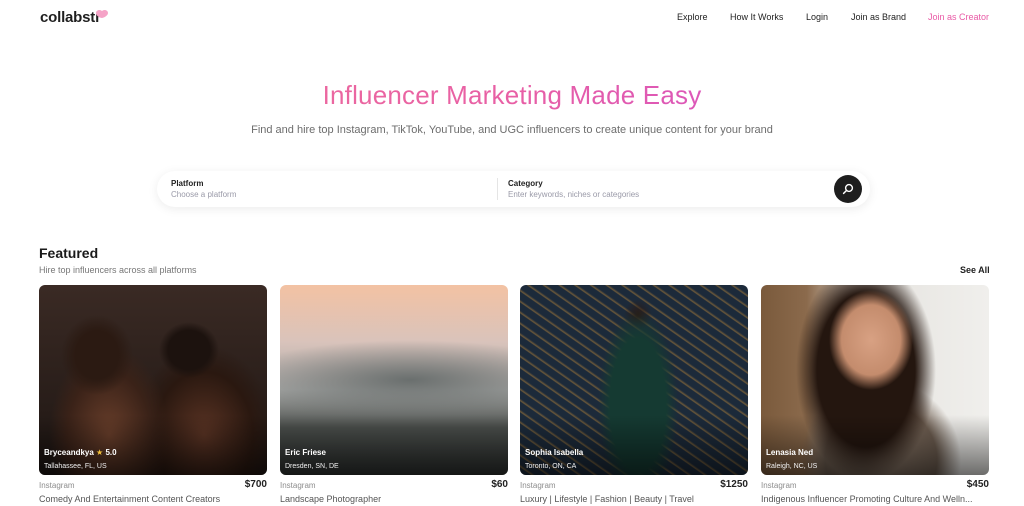 Image resolution: width=1024 pixels, height=506 pixels. What do you see at coordinates (512, 95) in the screenshot?
I see `hero-title: Influencer Marketing Made Easy` at bounding box center [512, 95].